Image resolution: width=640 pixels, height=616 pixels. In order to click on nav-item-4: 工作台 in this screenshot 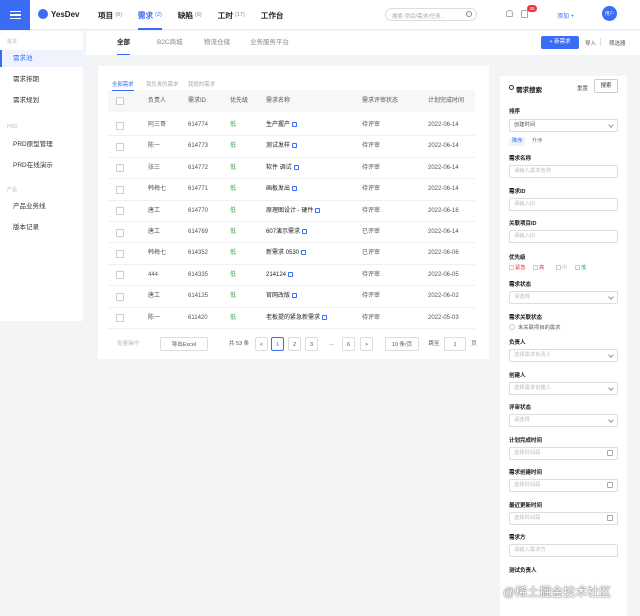, I will do `click(273, 15)`.